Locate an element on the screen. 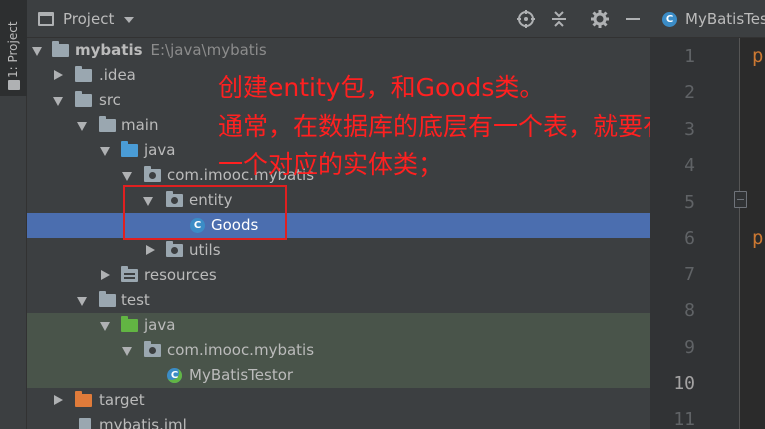  tree-label: com.imooc.mybatis is located at coordinates (241, 350).